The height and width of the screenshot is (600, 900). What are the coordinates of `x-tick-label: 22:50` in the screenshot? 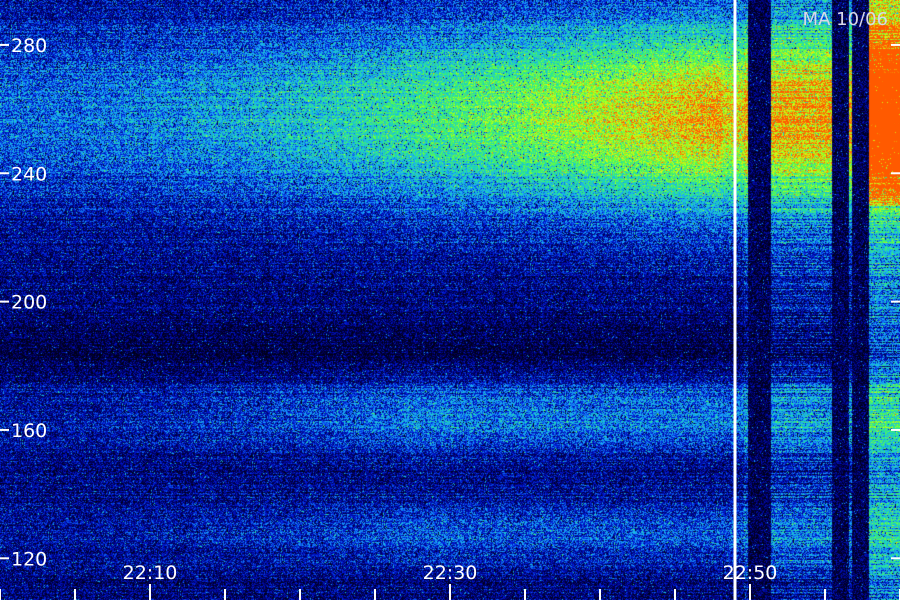 It's located at (750, 573).